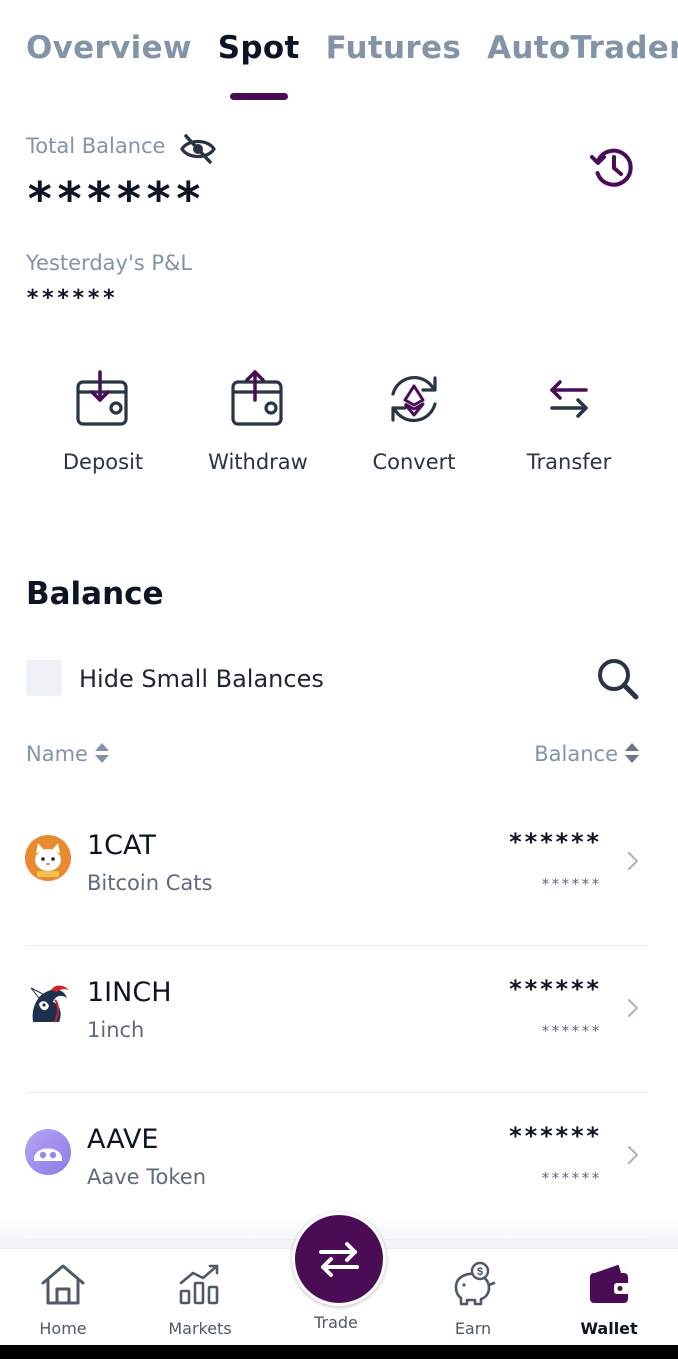 The width and height of the screenshot is (678, 1359). Describe the element at coordinates (72, 298) in the screenshot. I see `pnl-value: ******` at that location.